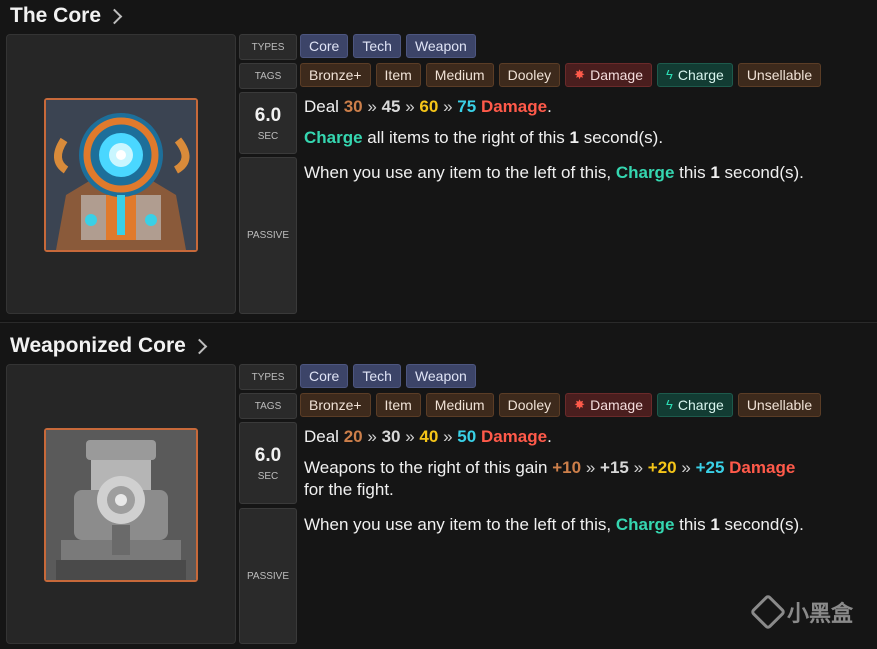 The image size is (877, 649). I want to click on buff-text: Weapons to the right of this gain, so click(428, 467).